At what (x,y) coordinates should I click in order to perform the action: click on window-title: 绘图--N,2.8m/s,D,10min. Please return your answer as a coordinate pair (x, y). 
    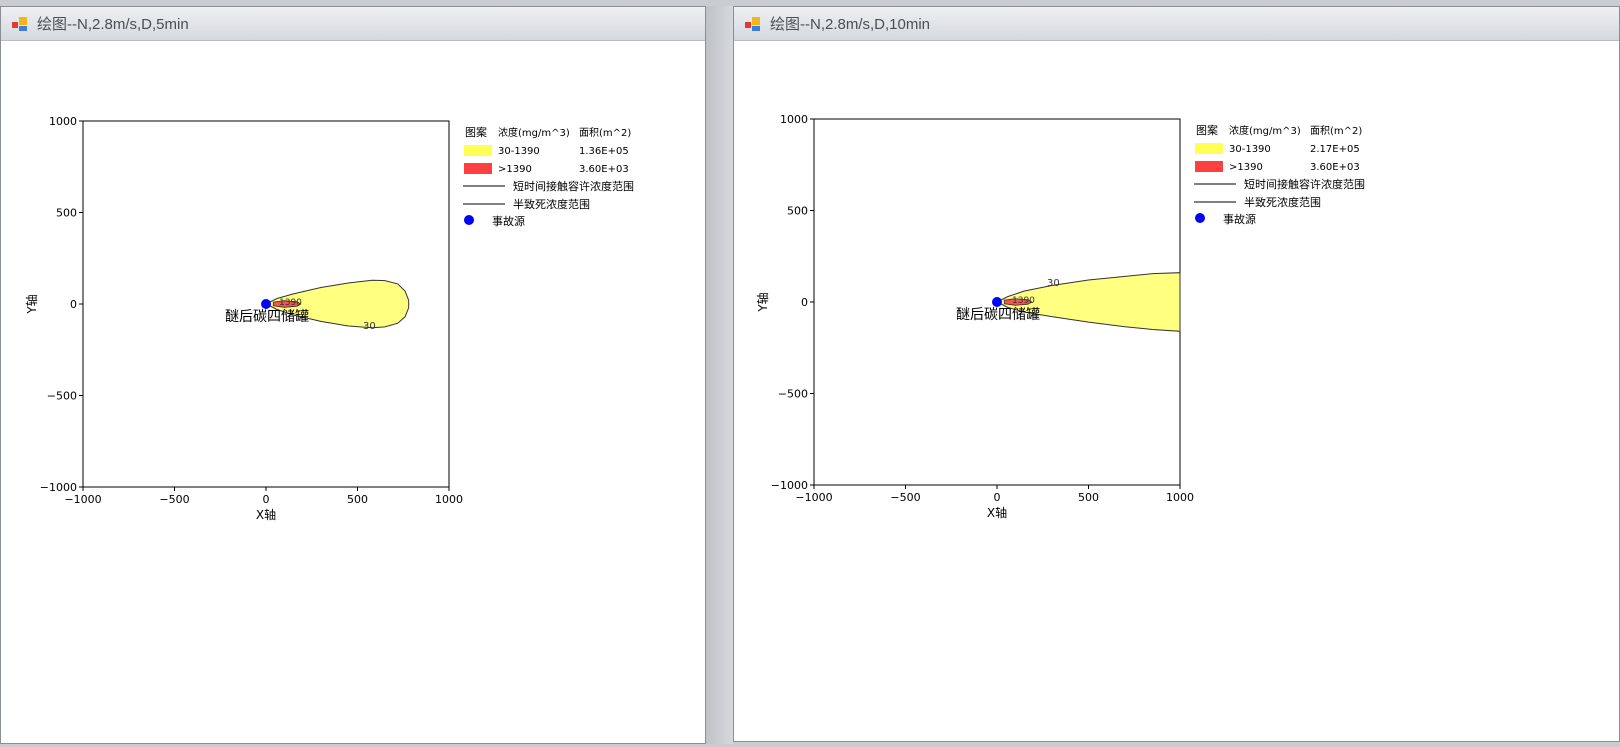
    Looking at the image, I should click on (850, 24).